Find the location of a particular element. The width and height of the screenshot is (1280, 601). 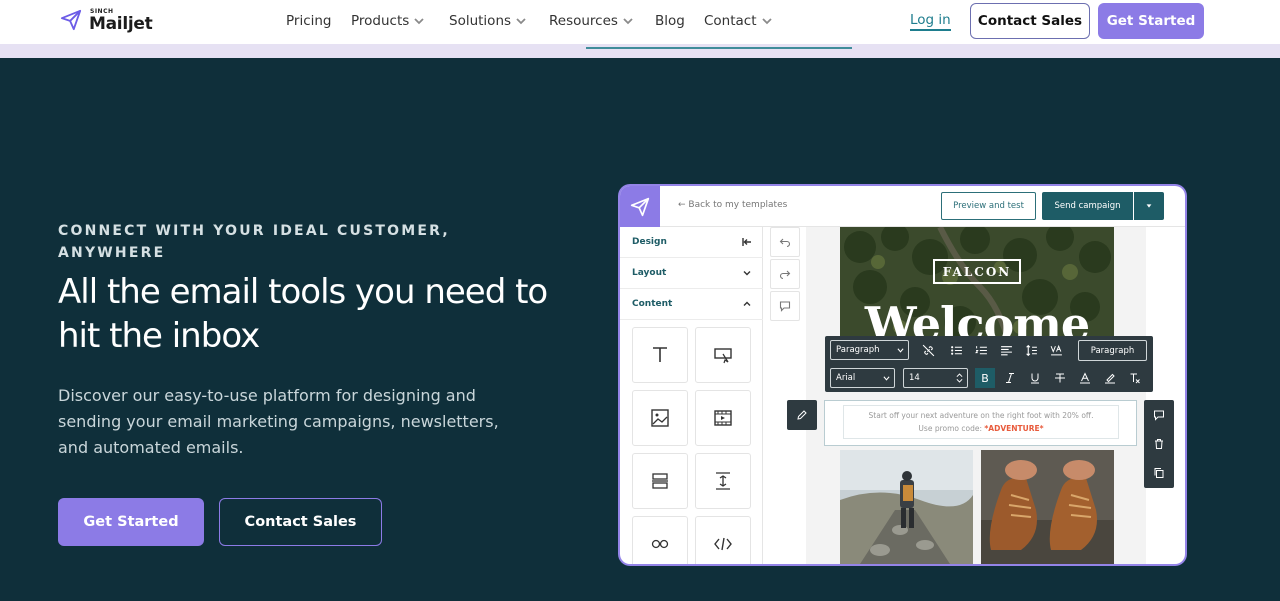

text-icon is located at coordinates (660, 354).